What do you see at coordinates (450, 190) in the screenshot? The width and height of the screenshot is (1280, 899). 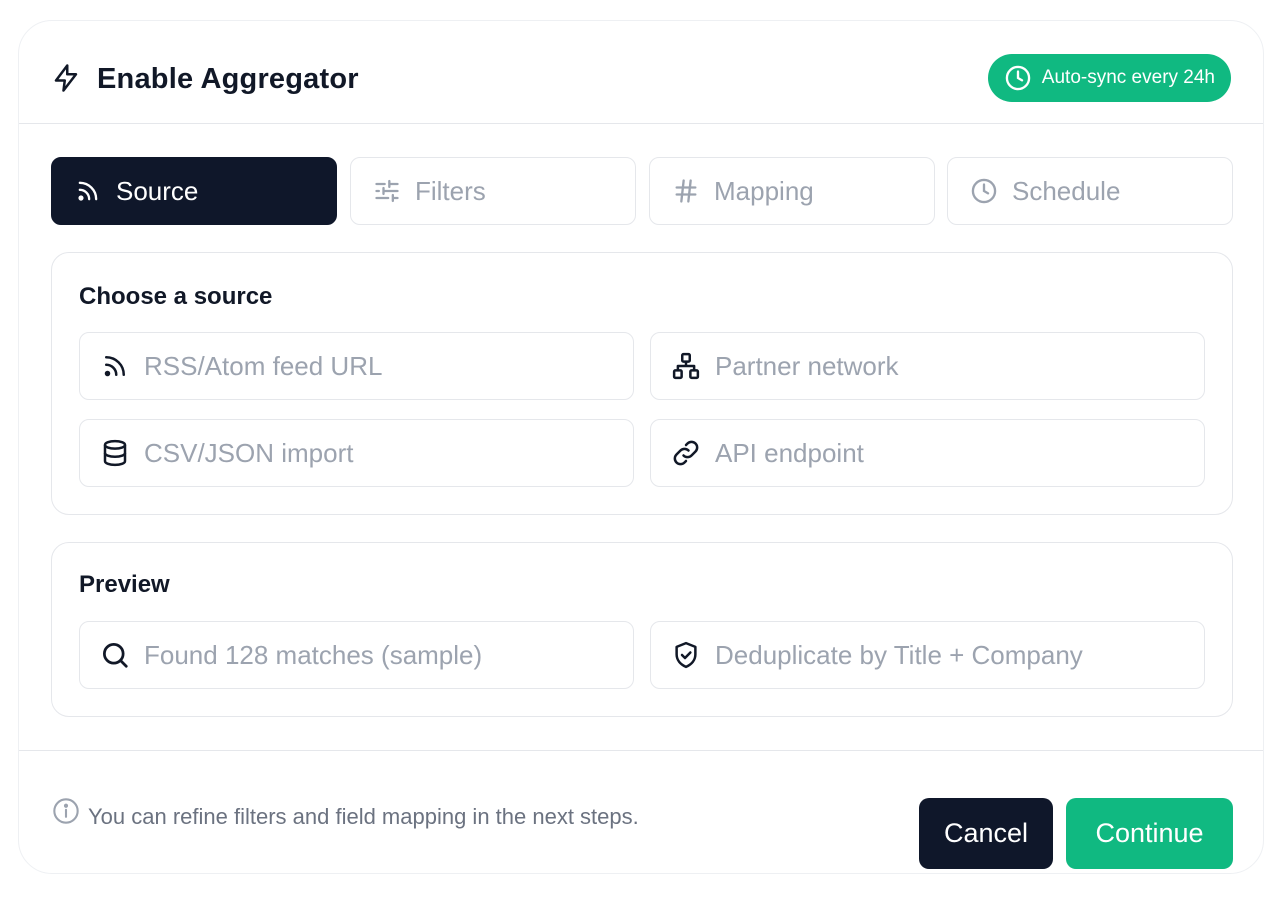 I see `tab-label: Filters` at bounding box center [450, 190].